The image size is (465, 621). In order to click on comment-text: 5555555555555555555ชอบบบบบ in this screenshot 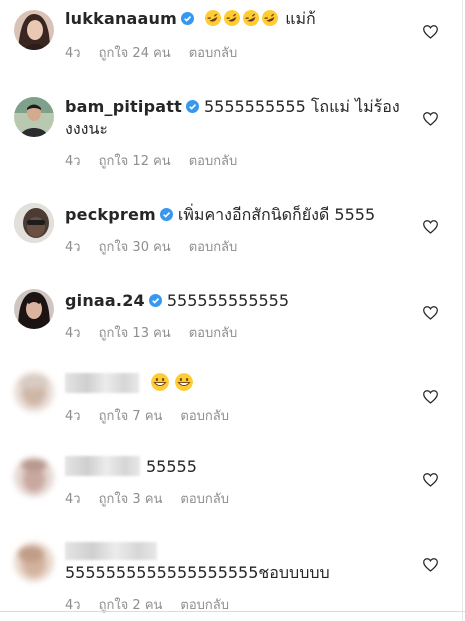, I will do `click(197, 572)`.